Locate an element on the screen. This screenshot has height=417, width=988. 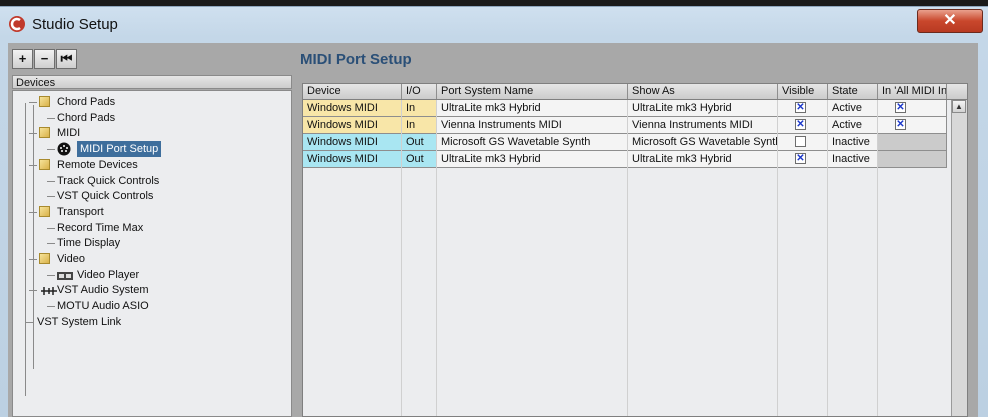
scroll-up-arrow-icon: ▲ is located at coordinates (959, 106).